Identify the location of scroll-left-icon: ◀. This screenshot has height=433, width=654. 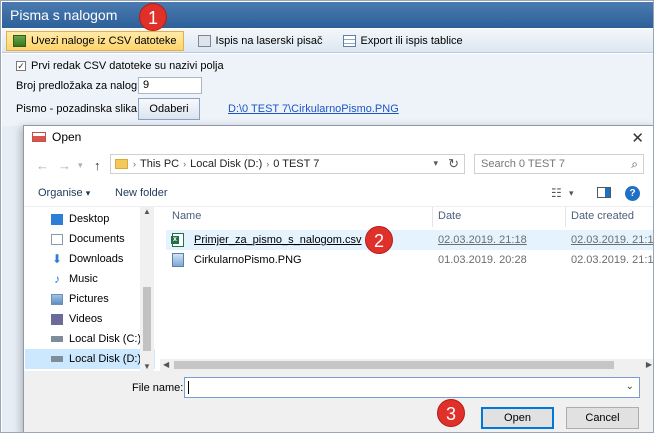
(166, 364).